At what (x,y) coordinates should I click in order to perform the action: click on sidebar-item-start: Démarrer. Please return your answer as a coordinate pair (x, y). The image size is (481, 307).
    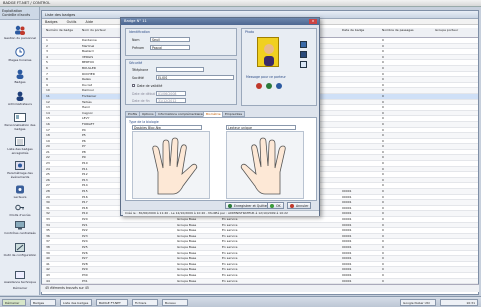
    Looking at the image, I should click on (20, 288).